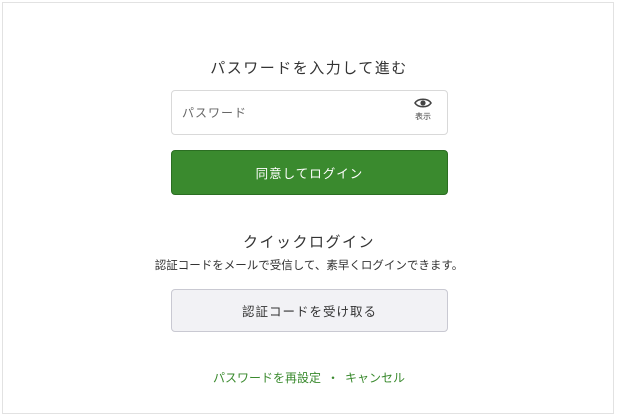  I want to click on show-password-toggle: 表示, so click(423, 113).